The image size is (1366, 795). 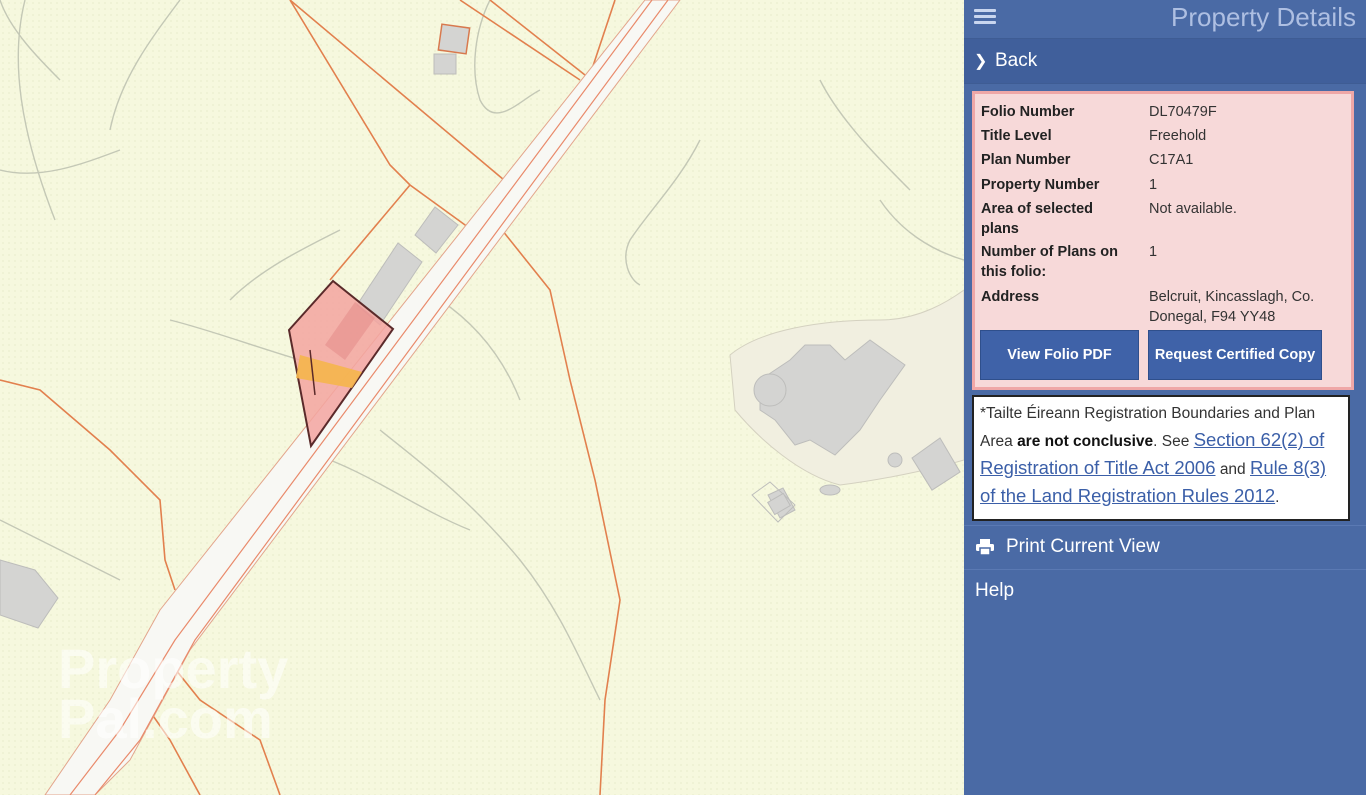 I want to click on detail-value: DL70479F, so click(x=1183, y=112).